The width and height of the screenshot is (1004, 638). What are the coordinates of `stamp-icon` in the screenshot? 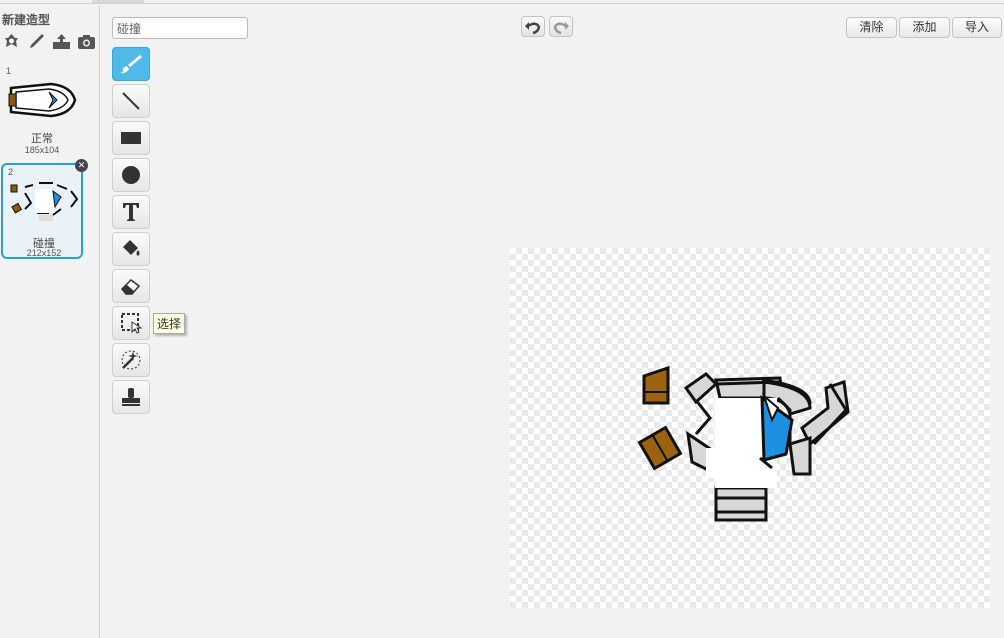 It's located at (131, 397).